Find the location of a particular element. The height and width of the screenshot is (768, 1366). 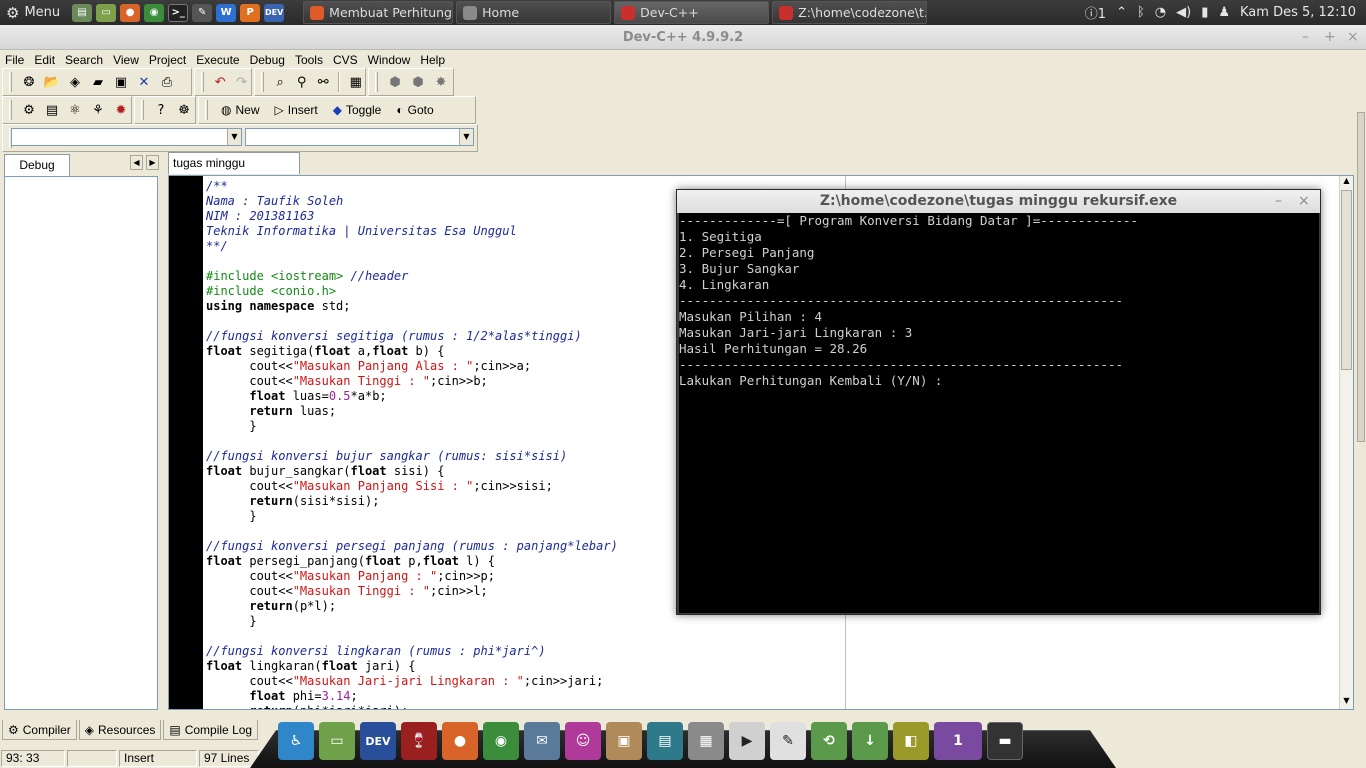

new-class-button: ◍ New is located at coordinates (240, 110).